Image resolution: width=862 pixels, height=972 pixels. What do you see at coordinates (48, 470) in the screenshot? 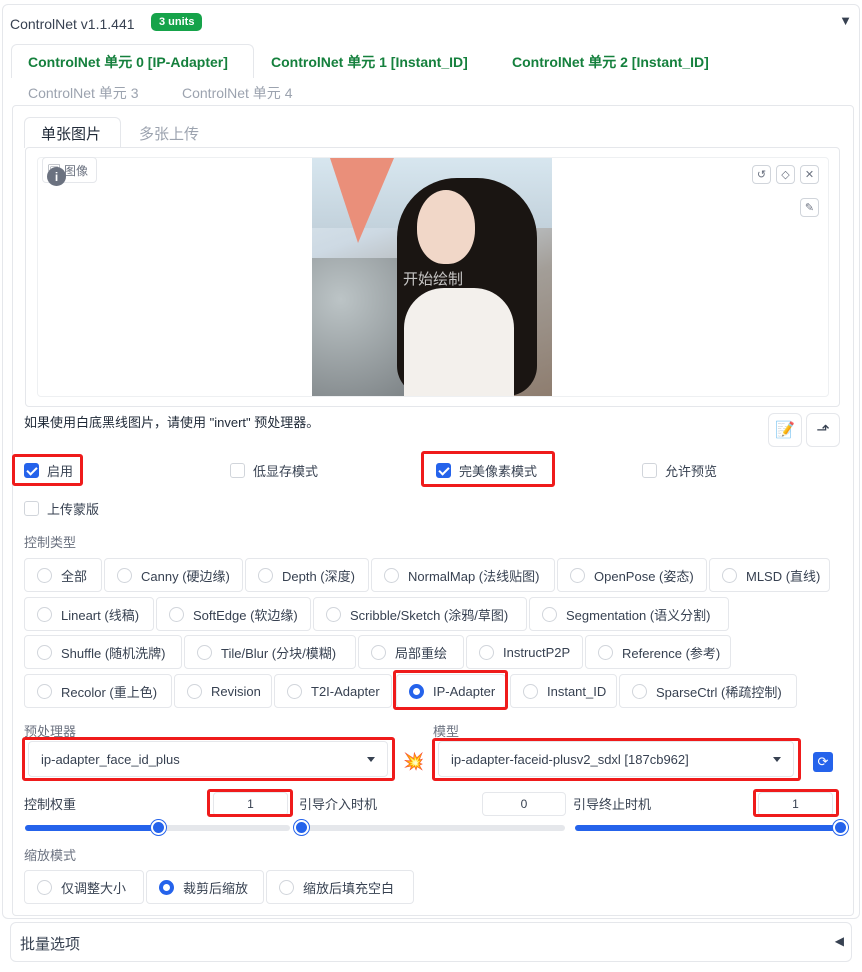
I see `enable-checkbox: 启用` at bounding box center [48, 470].